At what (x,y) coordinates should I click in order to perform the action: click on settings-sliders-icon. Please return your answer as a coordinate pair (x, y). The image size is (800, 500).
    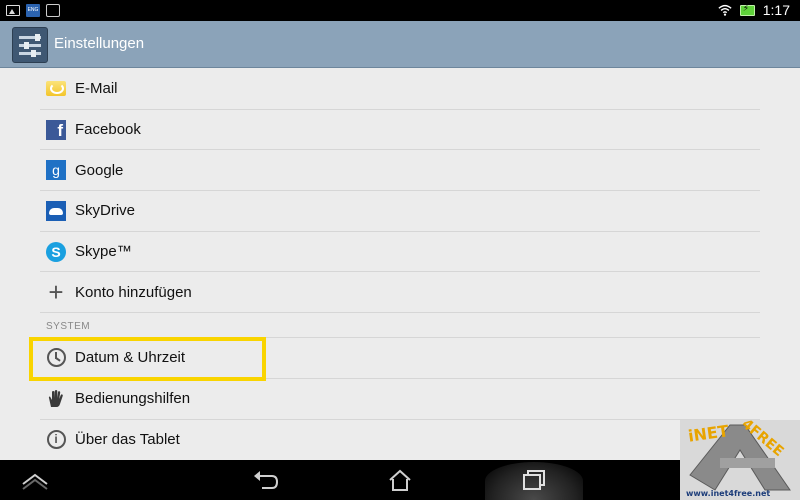
    Looking at the image, I should click on (30, 45).